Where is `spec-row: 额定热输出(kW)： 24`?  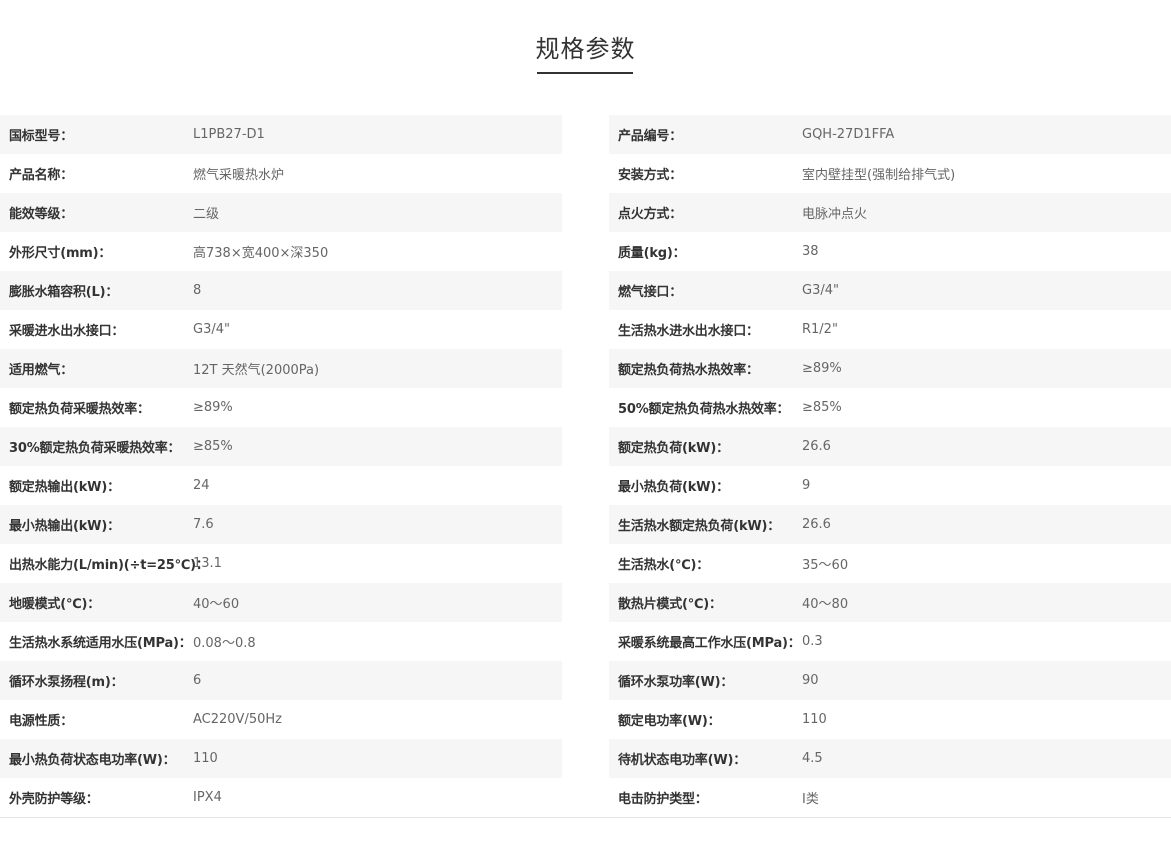 spec-row: 额定热输出(kW)： 24 is located at coordinates (281, 485).